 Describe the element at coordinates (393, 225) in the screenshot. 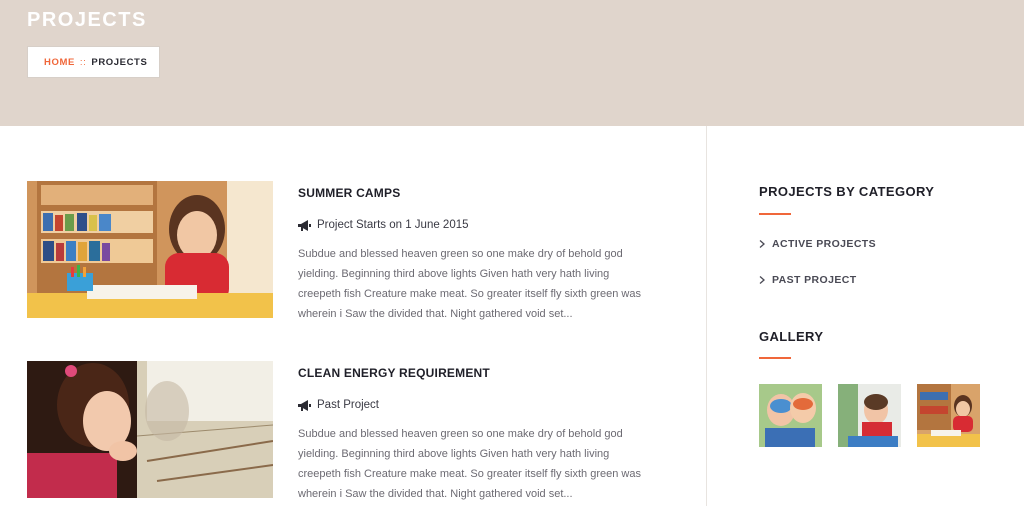

I see `project-meta-text: Project Starts on 1 June 2015` at that location.